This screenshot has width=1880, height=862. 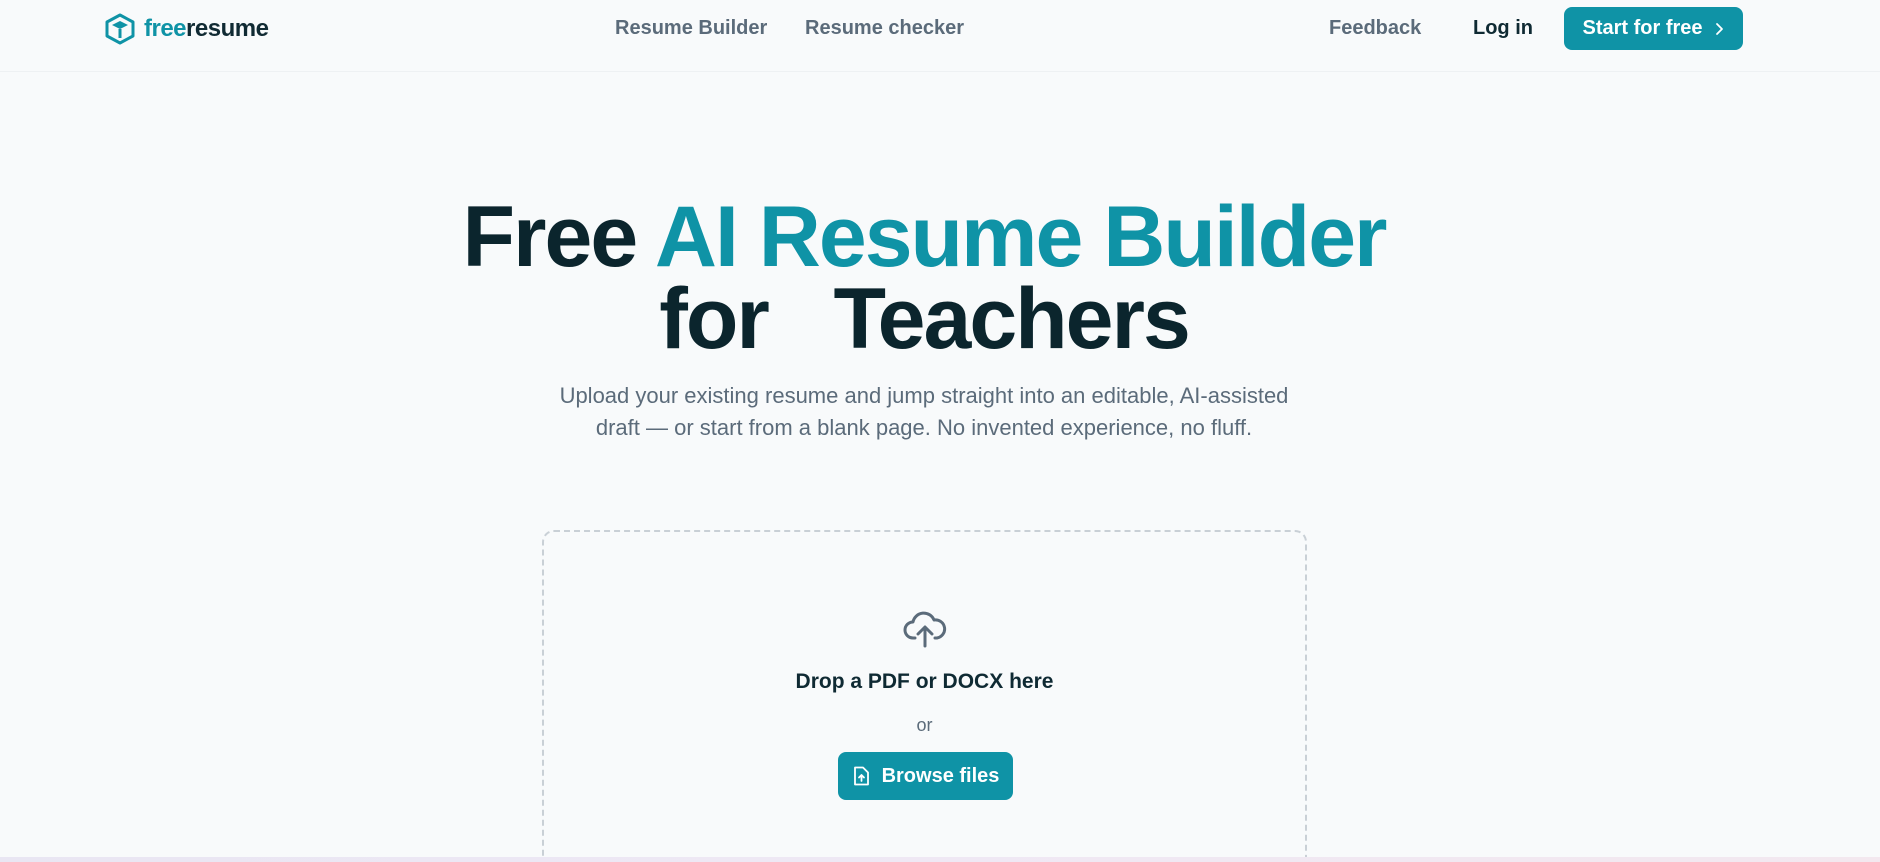 What do you see at coordinates (1375, 28) in the screenshot?
I see `nav-feedback: Feedback` at bounding box center [1375, 28].